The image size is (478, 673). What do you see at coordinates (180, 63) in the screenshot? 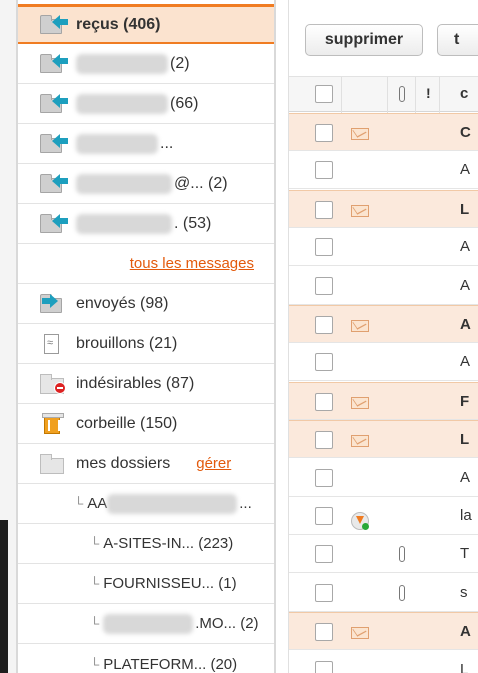
I see `folder-account-1-count: (2)` at bounding box center [180, 63].